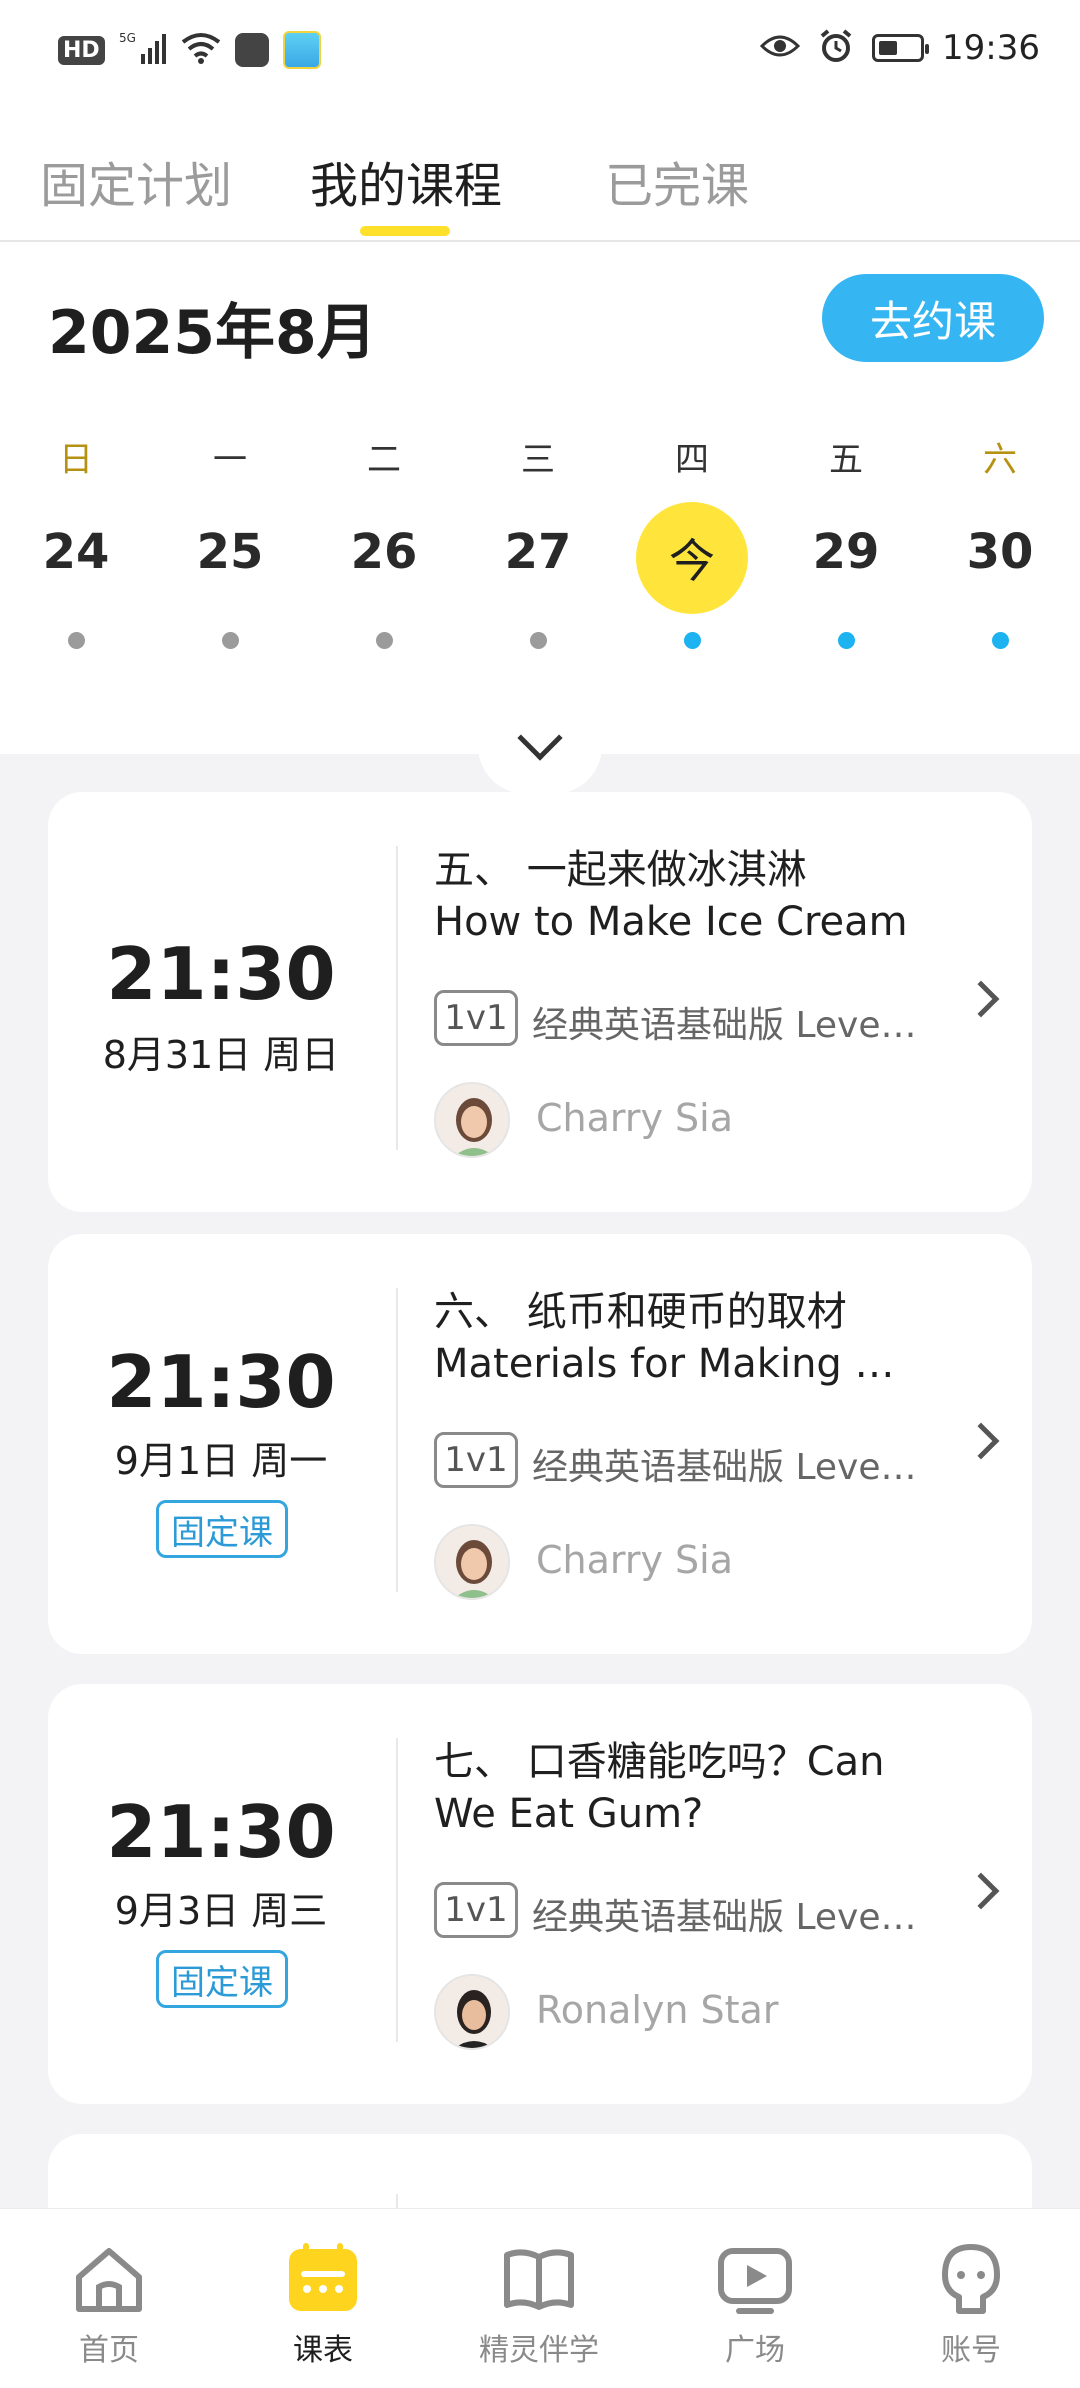 This screenshot has width=1080, height=2388. I want to click on nav-square: 广场, so click(755, 2304).